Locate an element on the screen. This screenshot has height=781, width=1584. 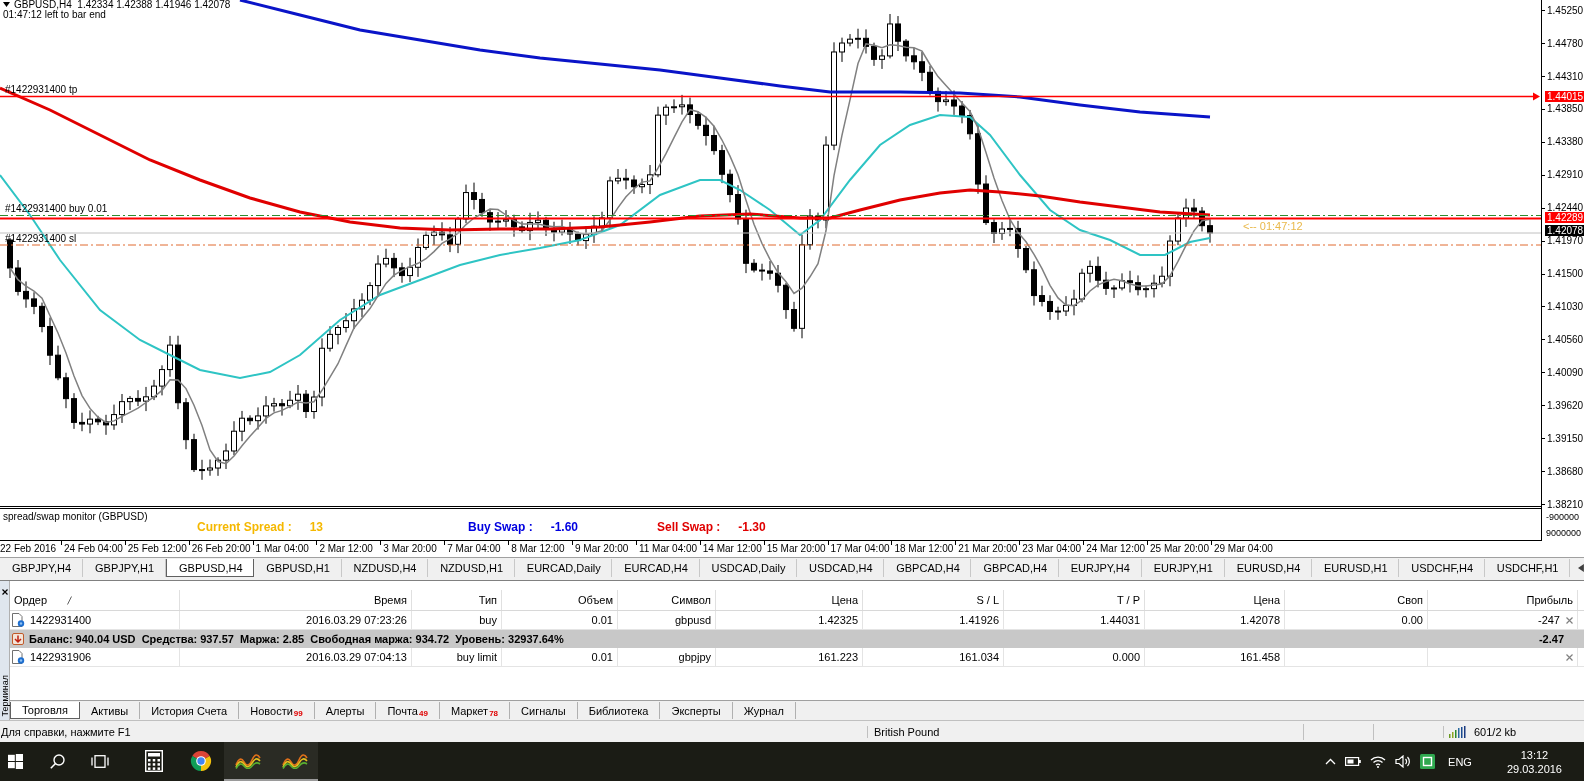
indicator-value: 13 is located at coordinates (316, 526).